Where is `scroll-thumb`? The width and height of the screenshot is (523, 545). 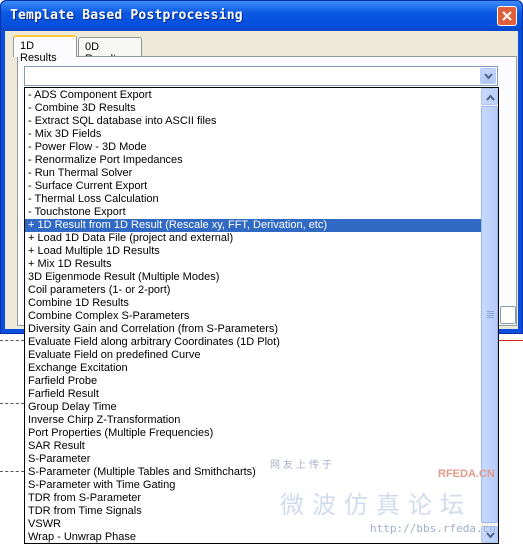 scroll-thumb is located at coordinates (489, 314).